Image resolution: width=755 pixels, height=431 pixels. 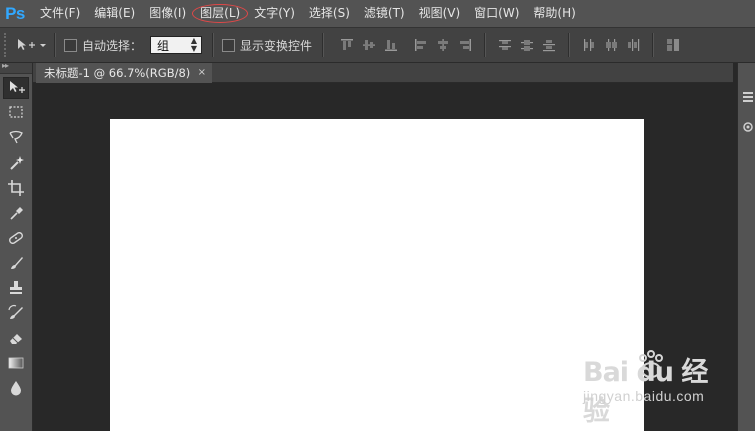 I want to click on align-right-edges-button, so click(x=465, y=45).